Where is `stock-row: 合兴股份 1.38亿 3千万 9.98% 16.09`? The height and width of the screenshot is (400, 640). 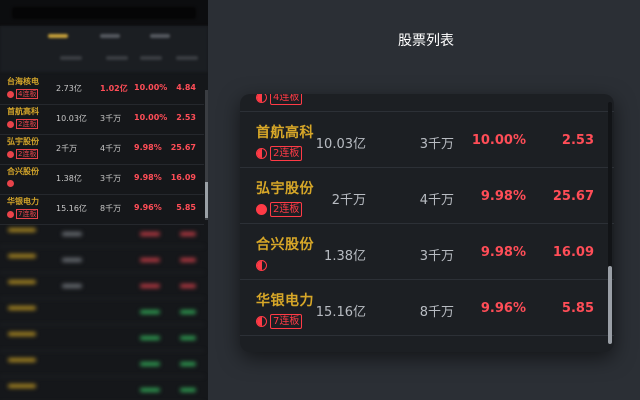 stock-row: 合兴股份 1.38亿 3千万 9.98% 16.09 is located at coordinates (427, 252).